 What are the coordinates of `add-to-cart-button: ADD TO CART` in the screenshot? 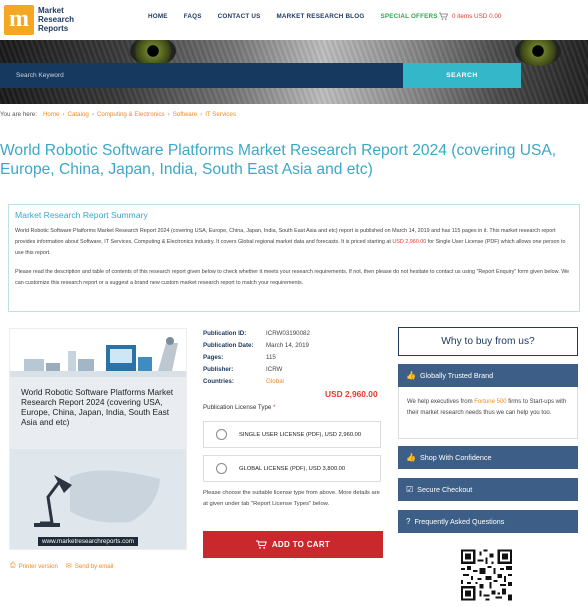 It's located at (293, 544).